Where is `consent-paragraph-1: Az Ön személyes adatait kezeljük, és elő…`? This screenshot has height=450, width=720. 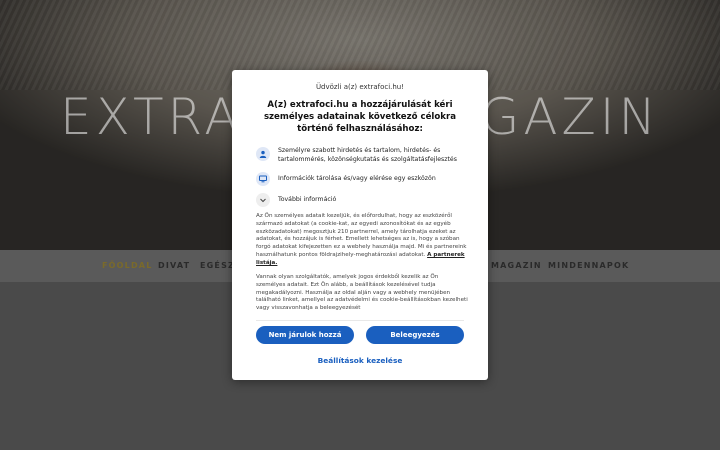
consent-paragraph-1: Az Ön személyes adatait kezeljük, és elő… is located at coordinates (362, 240).